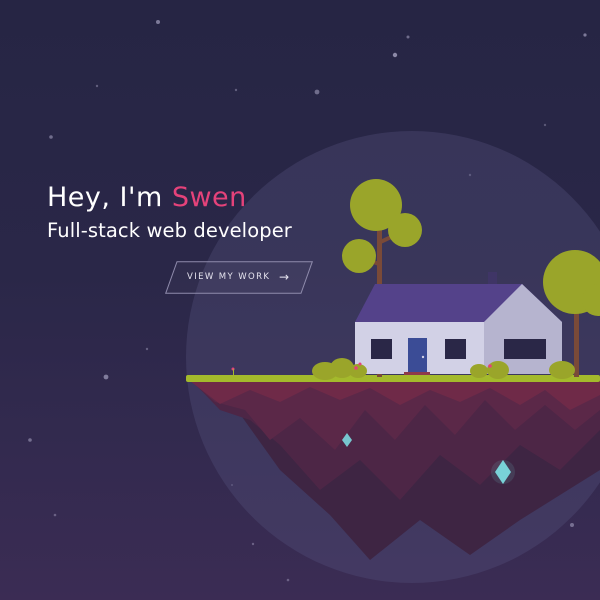 The height and width of the screenshot is (600, 600). What do you see at coordinates (284, 277) in the screenshot?
I see `arrow-right-icon: →` at bounding box center [284, 277].